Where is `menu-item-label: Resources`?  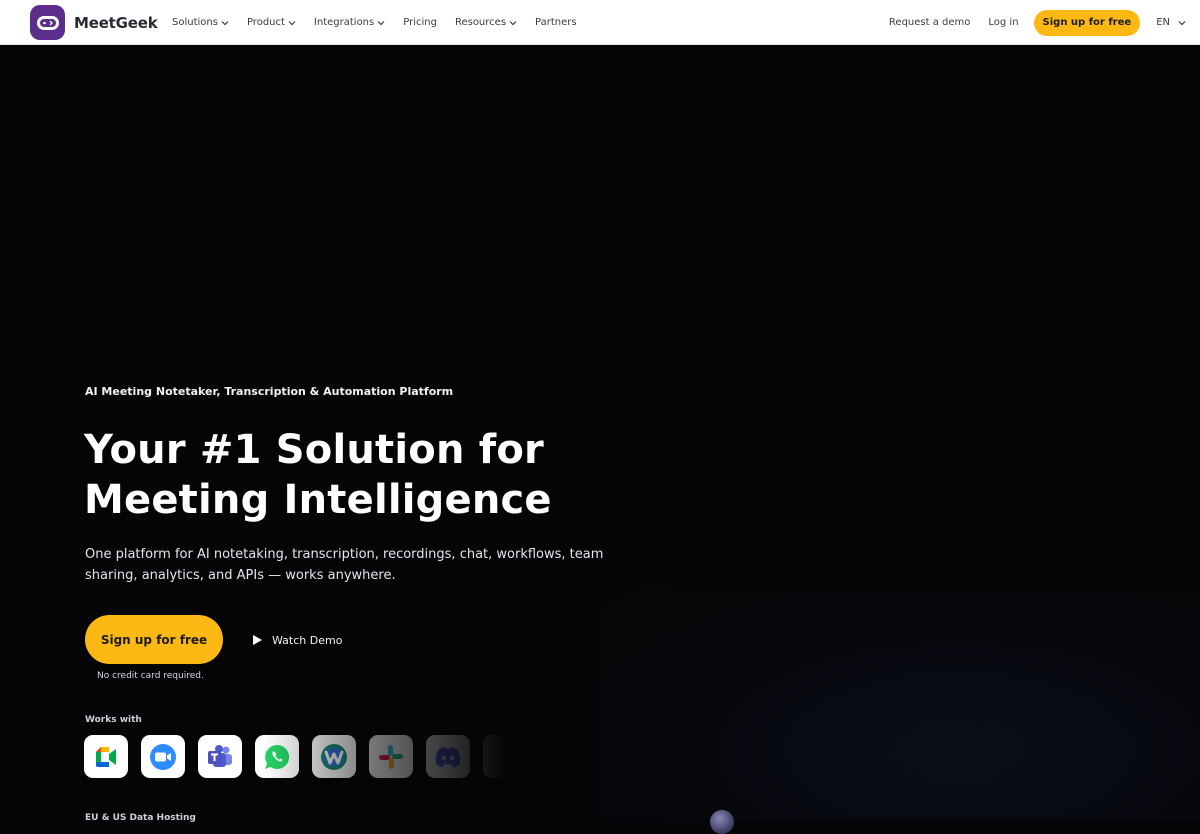 menu-item-label: Resources is located at coordinates (480, 22).